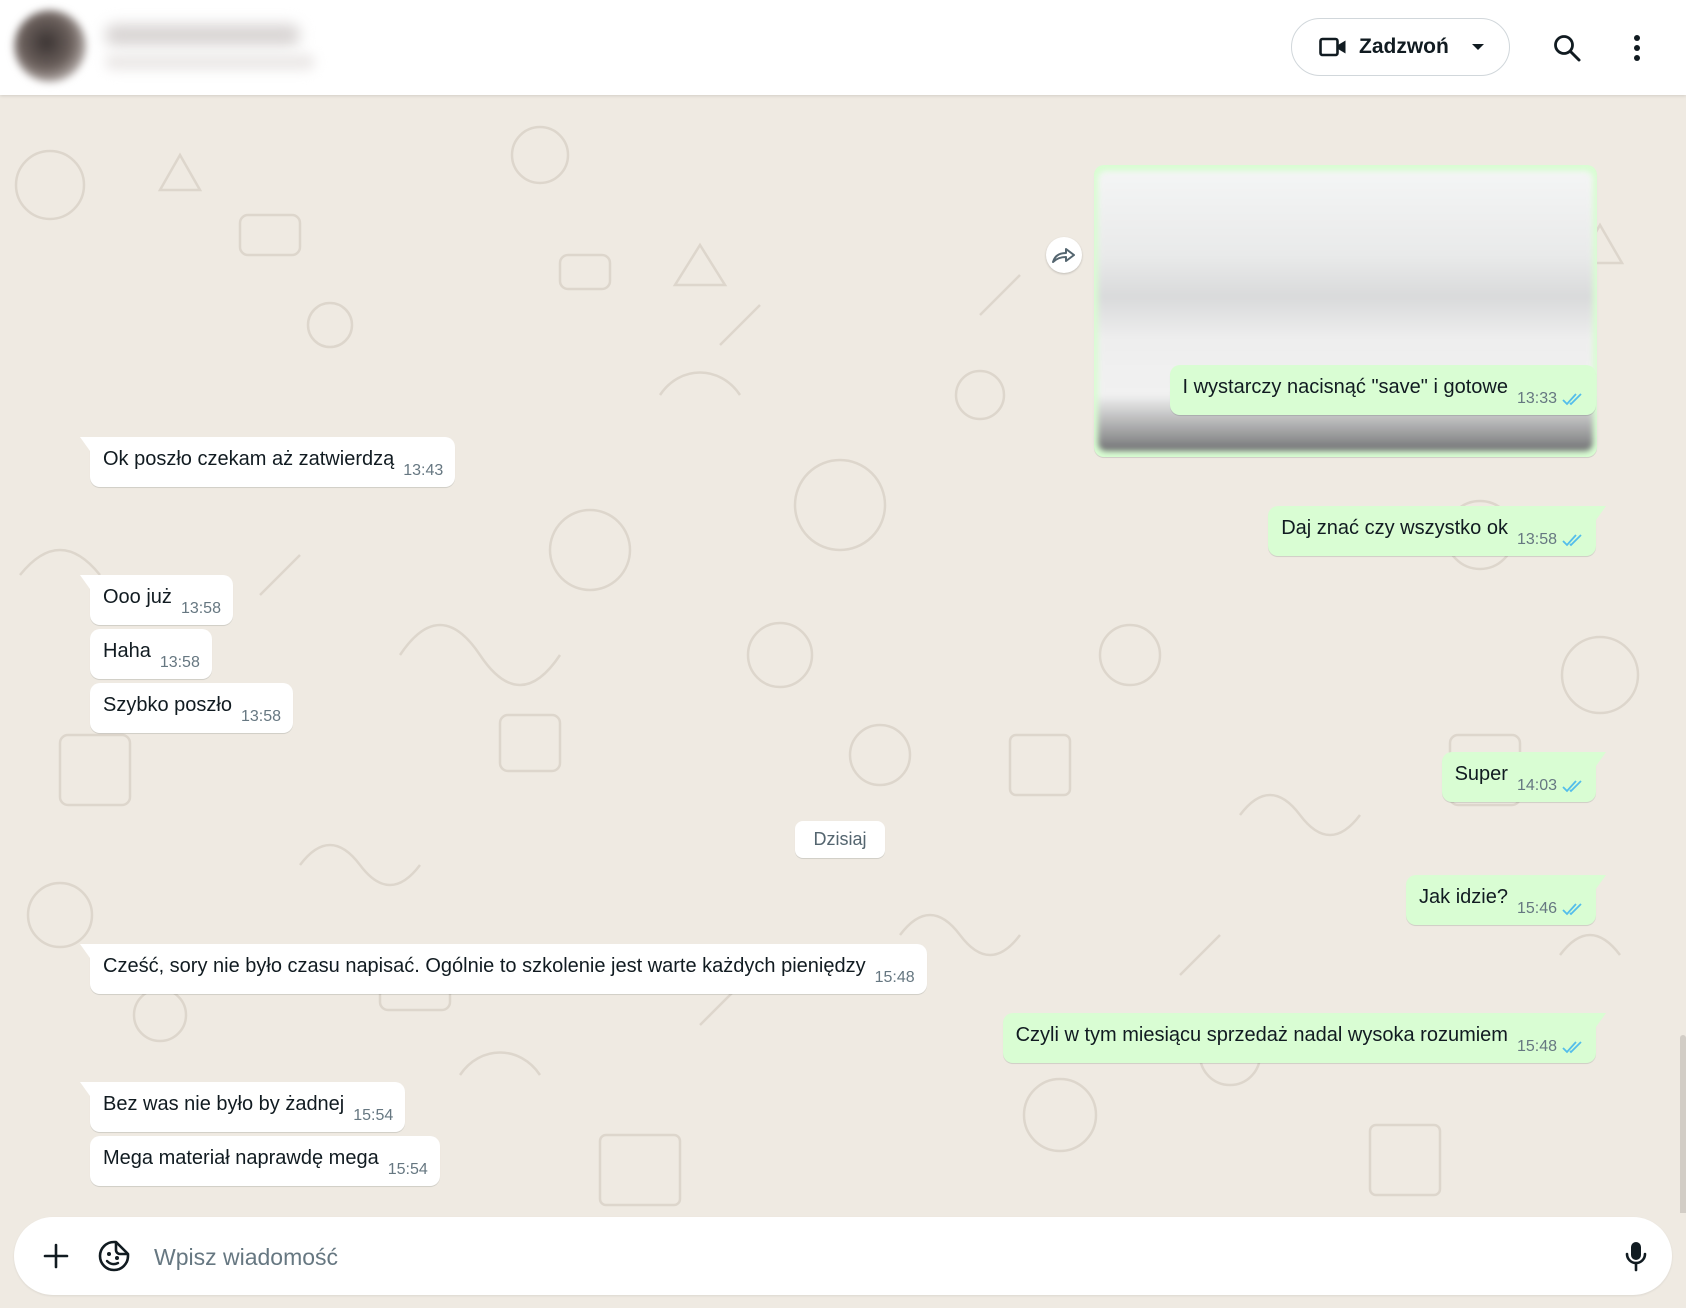  I want to click on message-time: 13:33, so click(1536, 398).